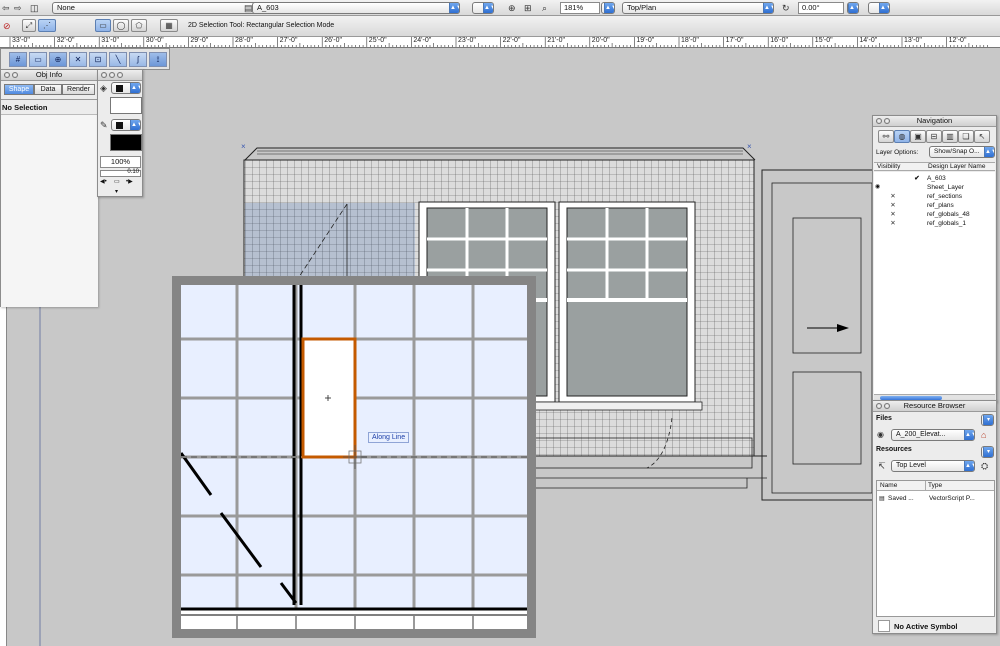  Describe the element at coordinates (544, 8) in the screenshot. I see `magnifier-icon: ⌕` at that location.